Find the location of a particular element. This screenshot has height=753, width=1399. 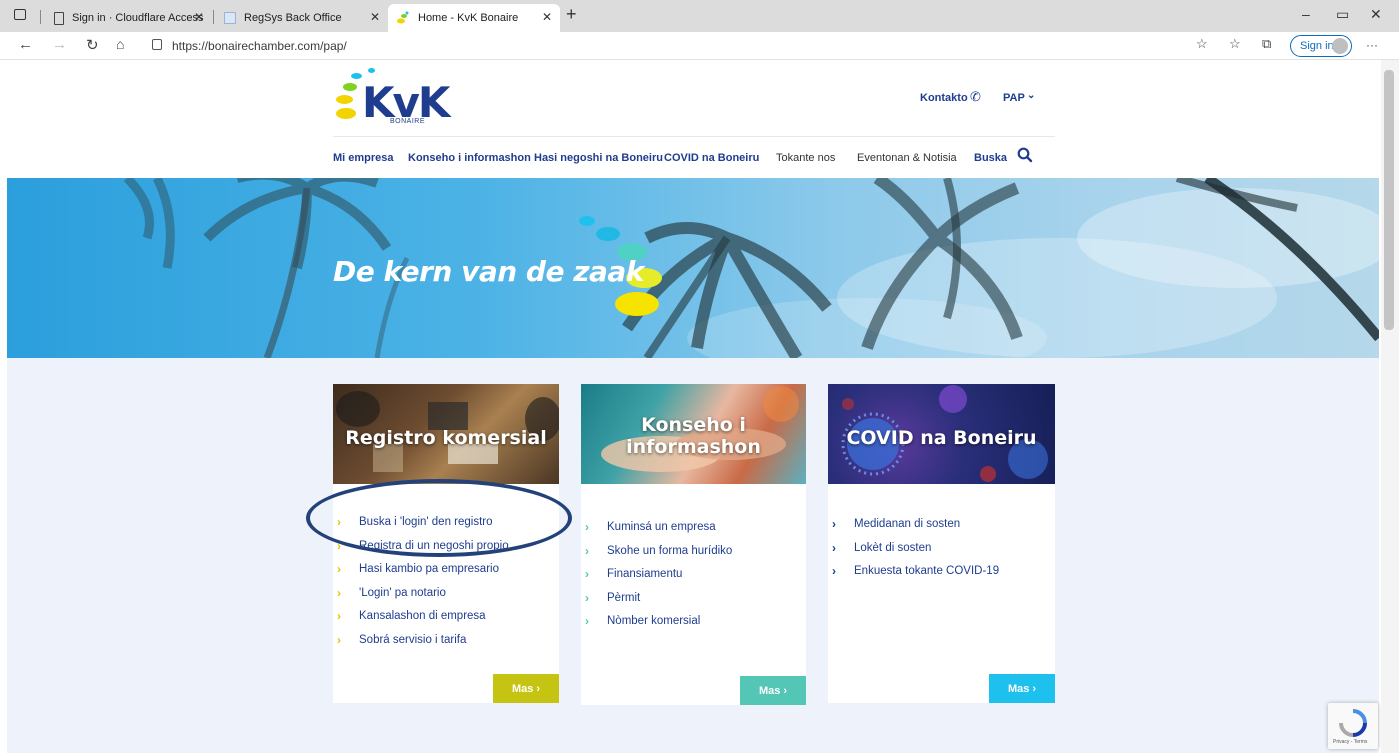

header-divider is located at coordinates (694, 136).